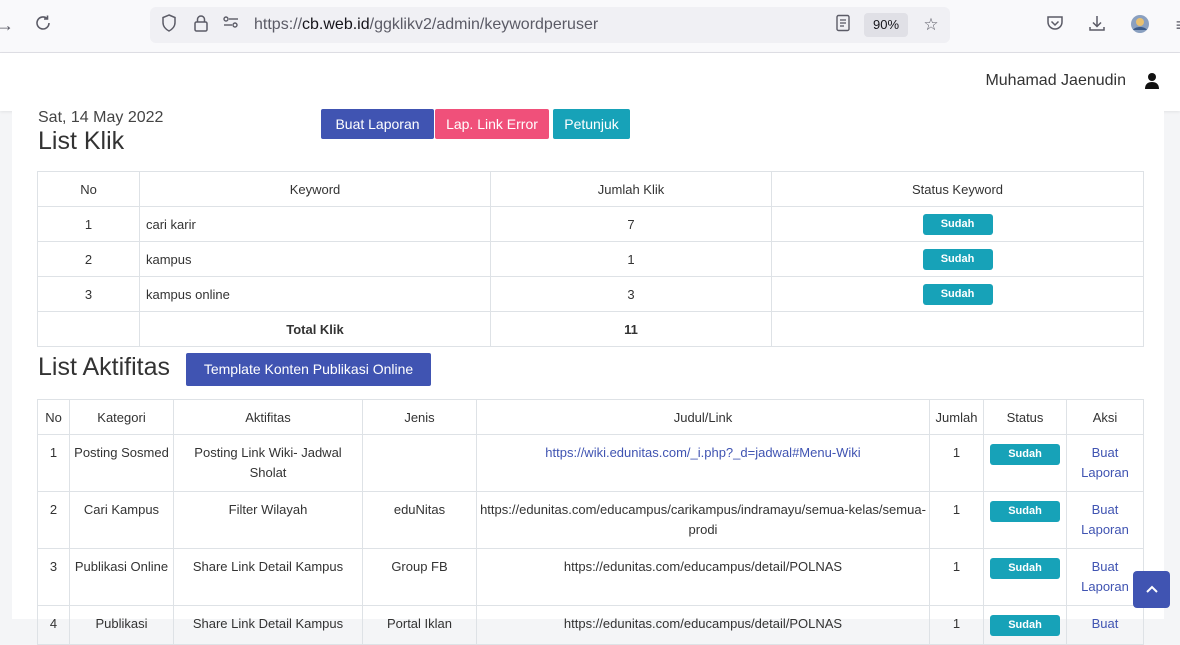  What do you see at coordinates (1097, 25) in the screenshot?
I see `download-icon` at bounding box center [1097, 25].